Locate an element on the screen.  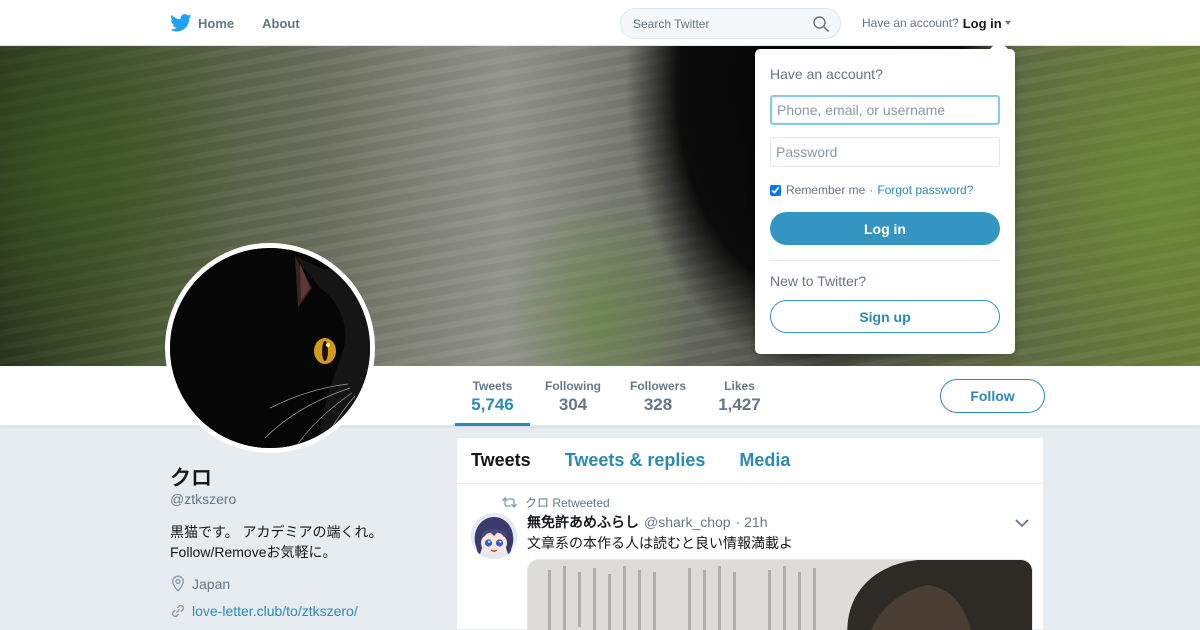
stat-following: Following 304 is located at coordinates (573, 396).